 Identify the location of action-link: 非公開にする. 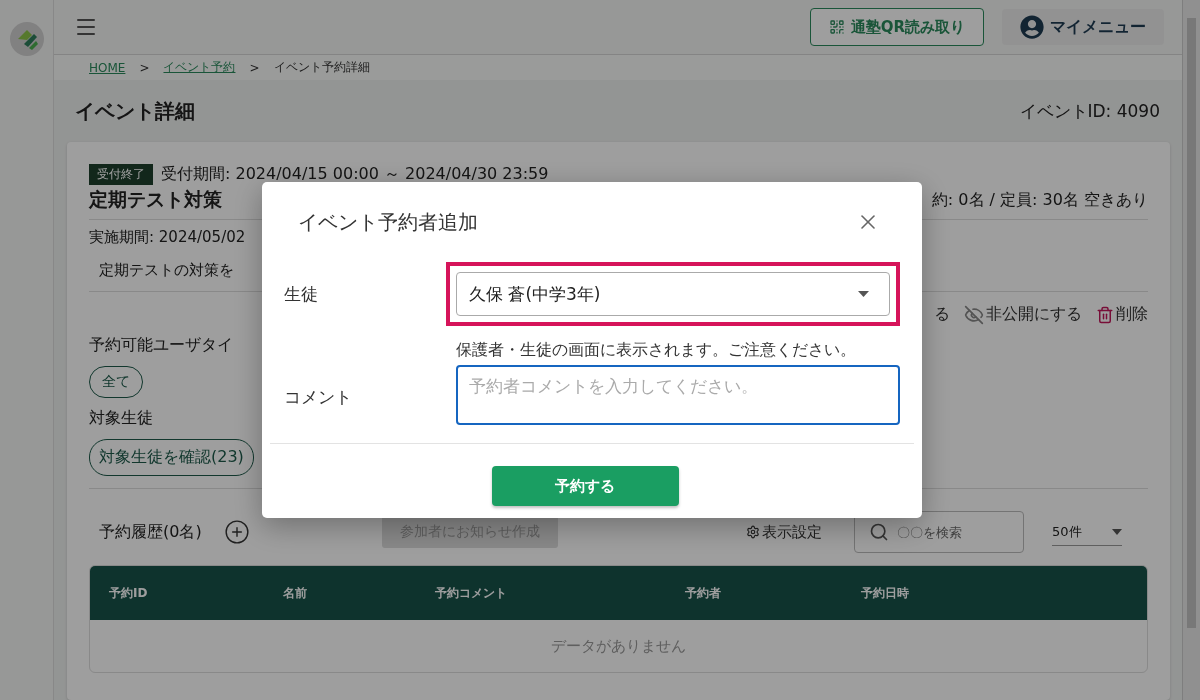
(1023, 314).